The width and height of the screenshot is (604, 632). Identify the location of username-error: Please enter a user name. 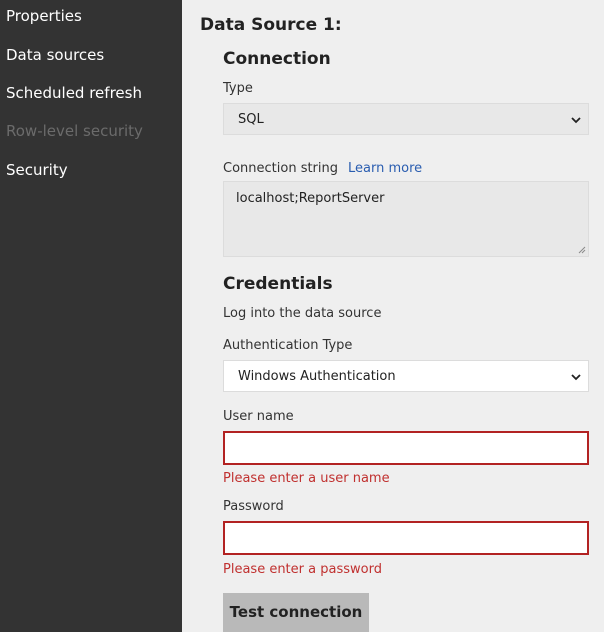
(306, 478).